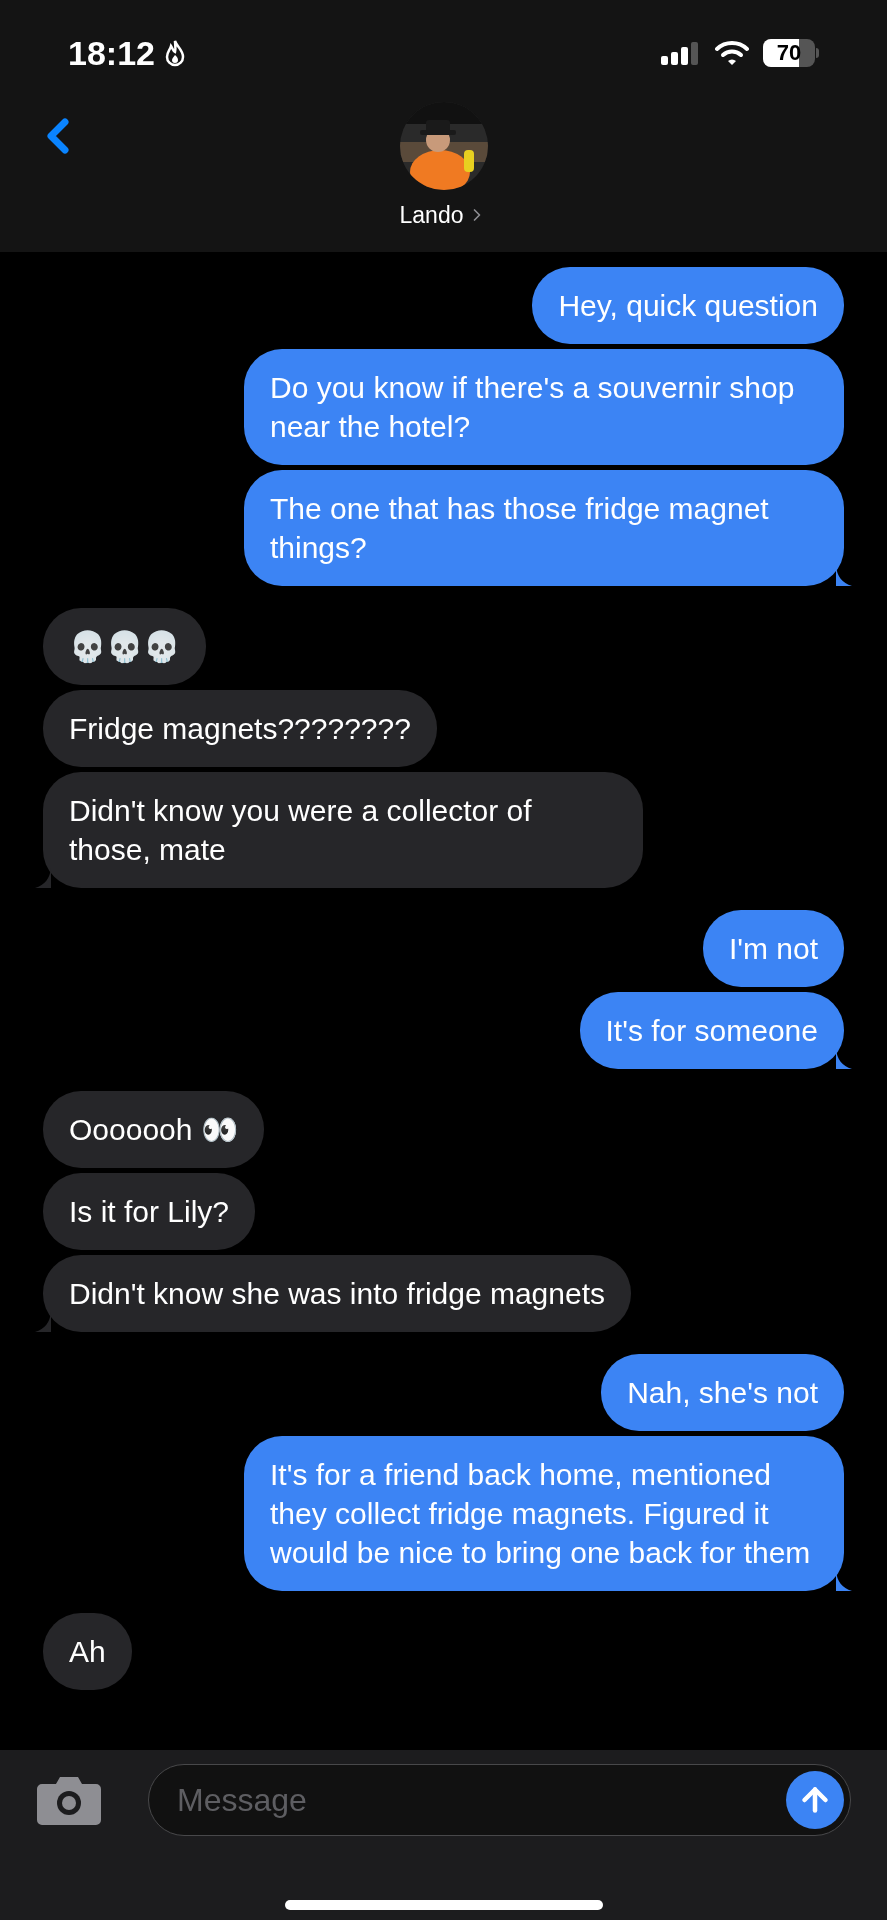 The height and width of the screenshot is (1920, 887). What do you see at coordinates (544, 528) in the screenshot?
I see `sent-message: The one that has those fridge magnet things?` at bounding box center [544, 528].